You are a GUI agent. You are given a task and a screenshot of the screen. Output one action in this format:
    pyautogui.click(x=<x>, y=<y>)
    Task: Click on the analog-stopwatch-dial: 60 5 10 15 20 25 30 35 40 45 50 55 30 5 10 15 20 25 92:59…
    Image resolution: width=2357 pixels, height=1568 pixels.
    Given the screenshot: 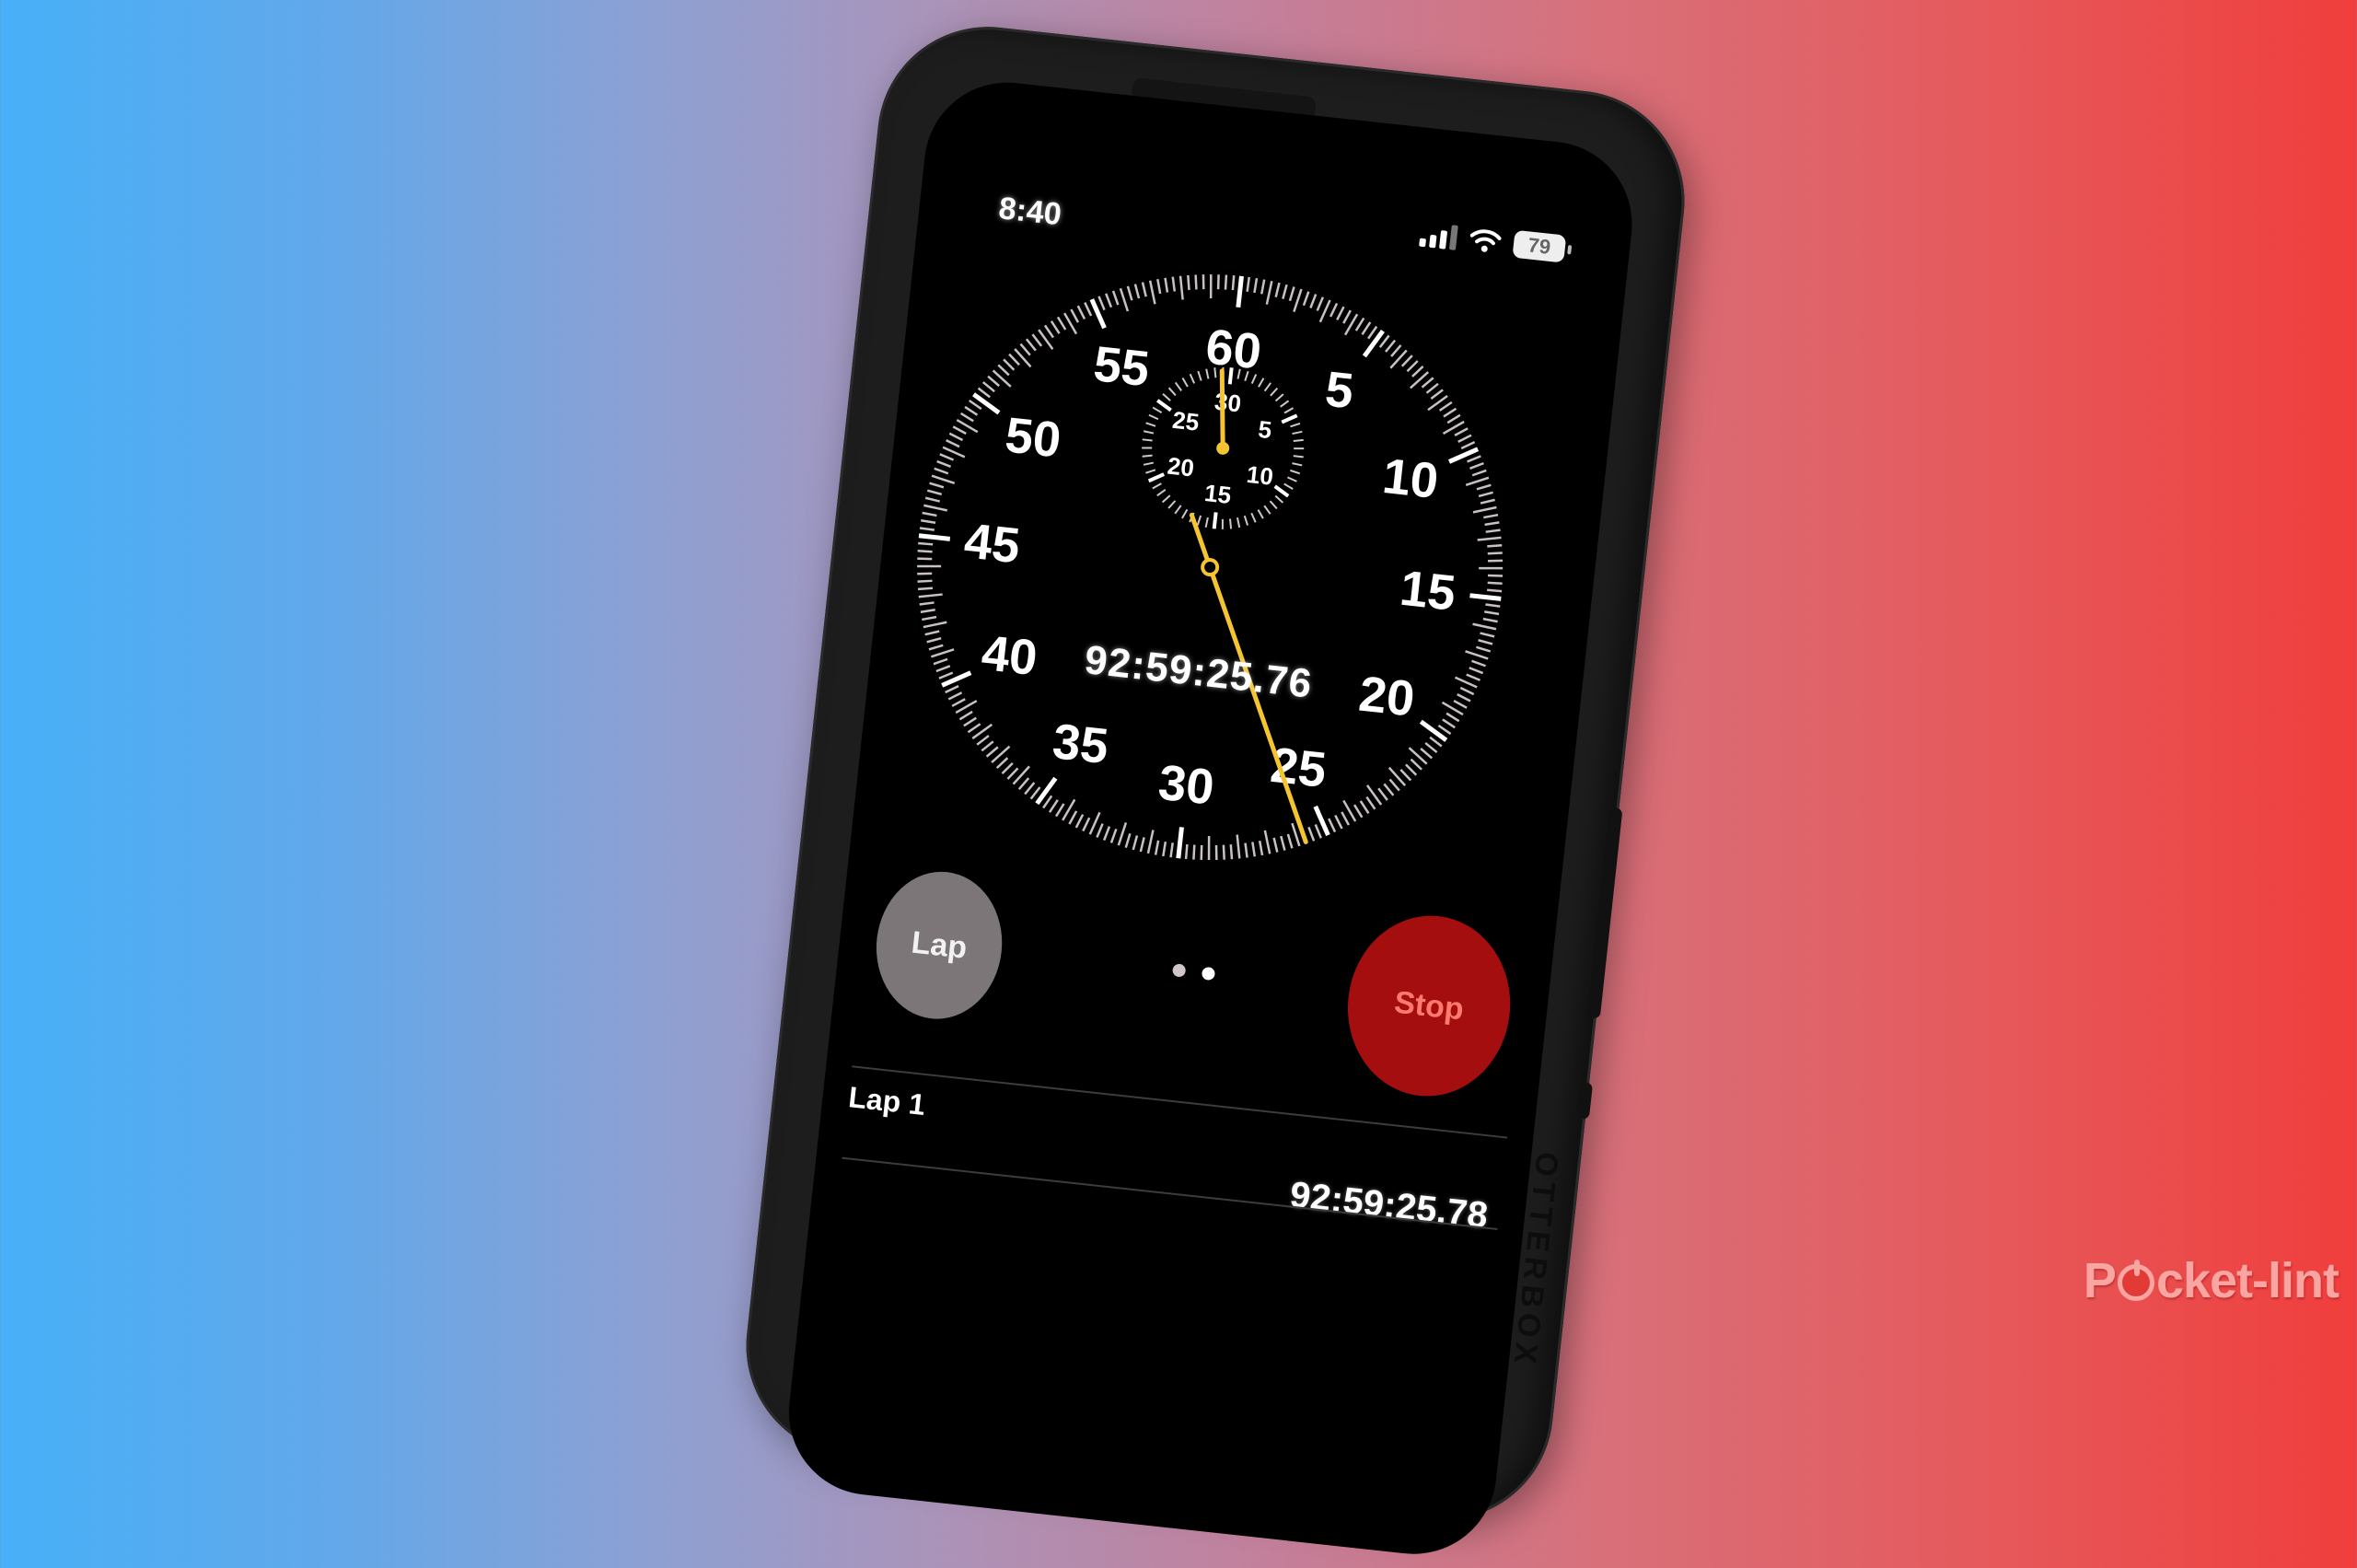 What is the action you would take?
    pyautogui.click(x=1209, y=566)
    